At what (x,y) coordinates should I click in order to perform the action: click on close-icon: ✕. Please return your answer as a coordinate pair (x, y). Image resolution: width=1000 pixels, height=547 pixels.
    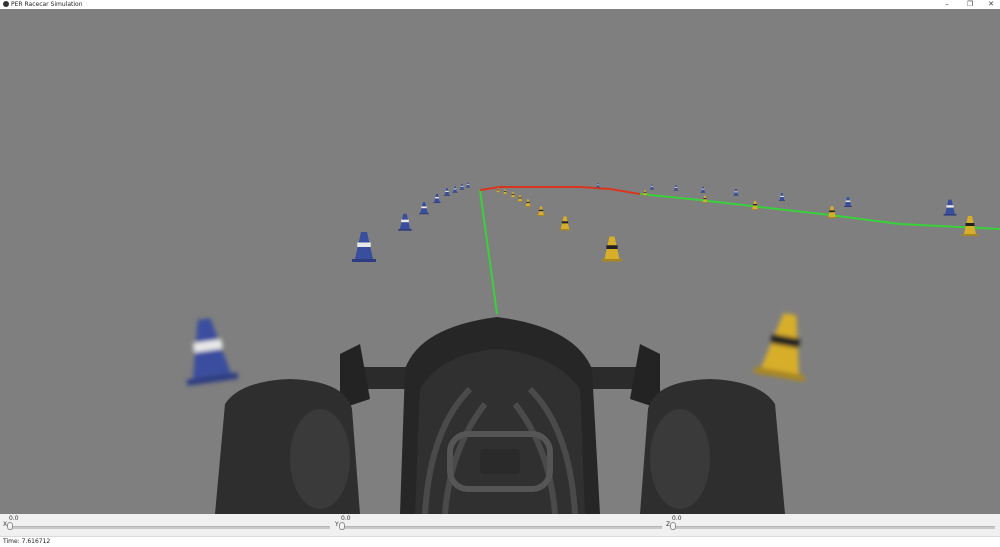
    Looking at the image, I should click on (991, 4).